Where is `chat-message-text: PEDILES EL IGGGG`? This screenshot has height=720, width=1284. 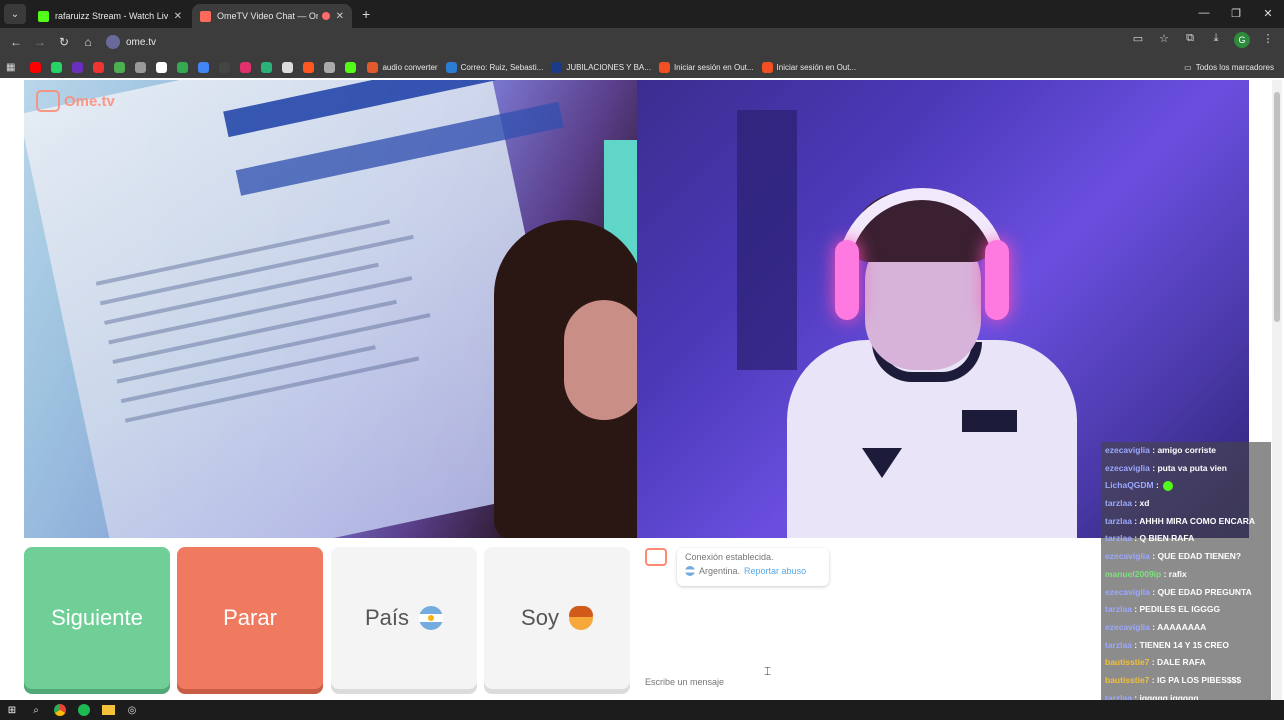
chat-message-text: PEDILES EL IGGGG is located at coordinates (1180, 609).